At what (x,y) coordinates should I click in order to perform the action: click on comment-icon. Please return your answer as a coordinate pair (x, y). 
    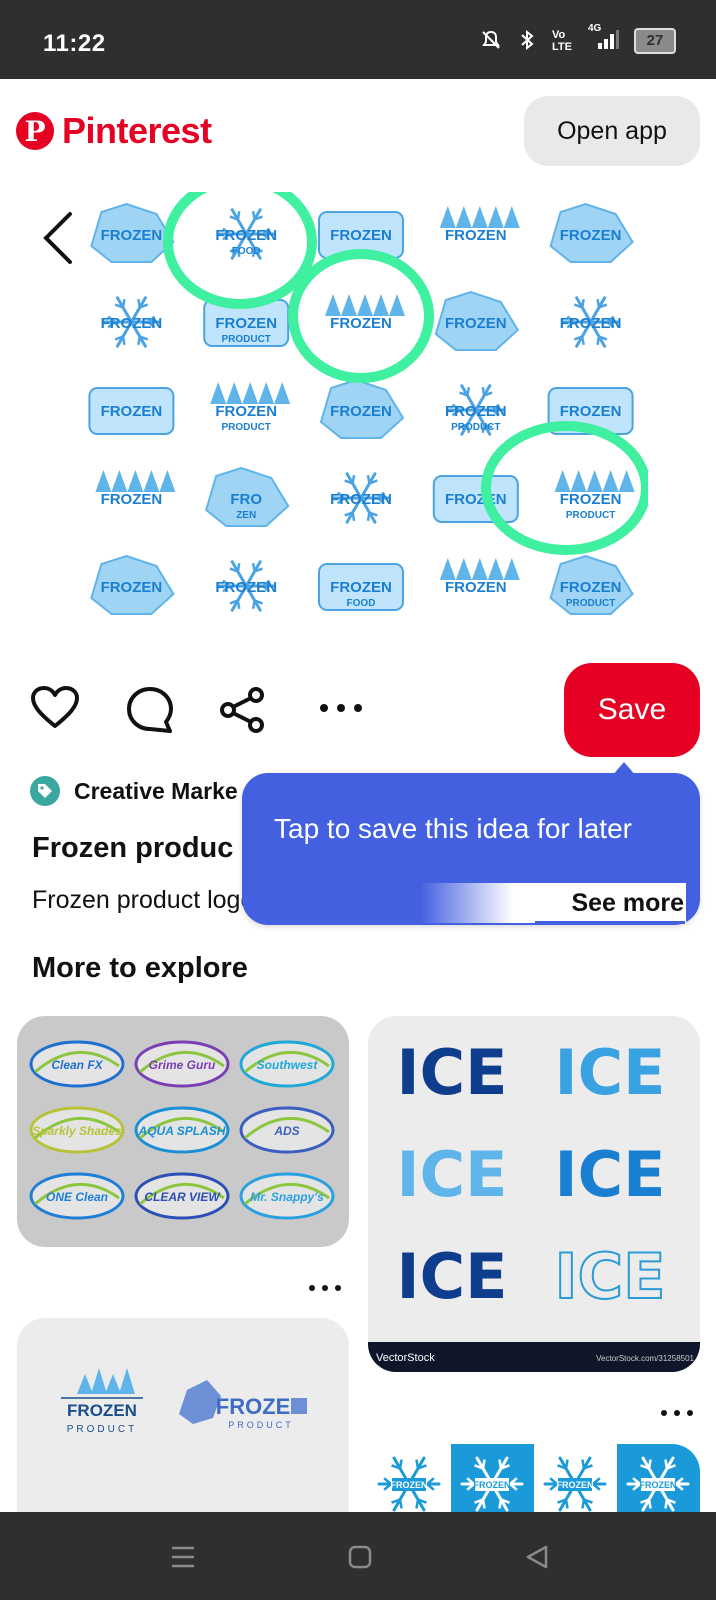
    Looking at the image, I should click on (150, 710).